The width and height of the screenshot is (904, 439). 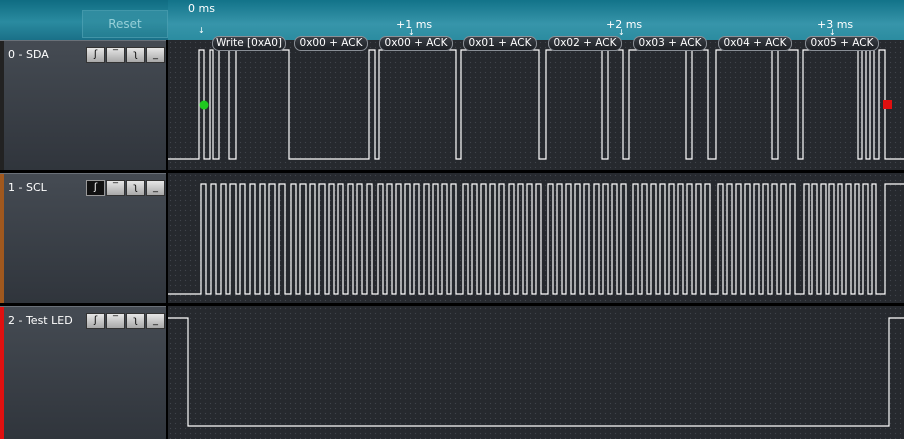 What do you see at coordinates (249, 43) in the screenshot?
I see `i2c-decode-label: Write [0xA0]` at bounding box center [249, 43].